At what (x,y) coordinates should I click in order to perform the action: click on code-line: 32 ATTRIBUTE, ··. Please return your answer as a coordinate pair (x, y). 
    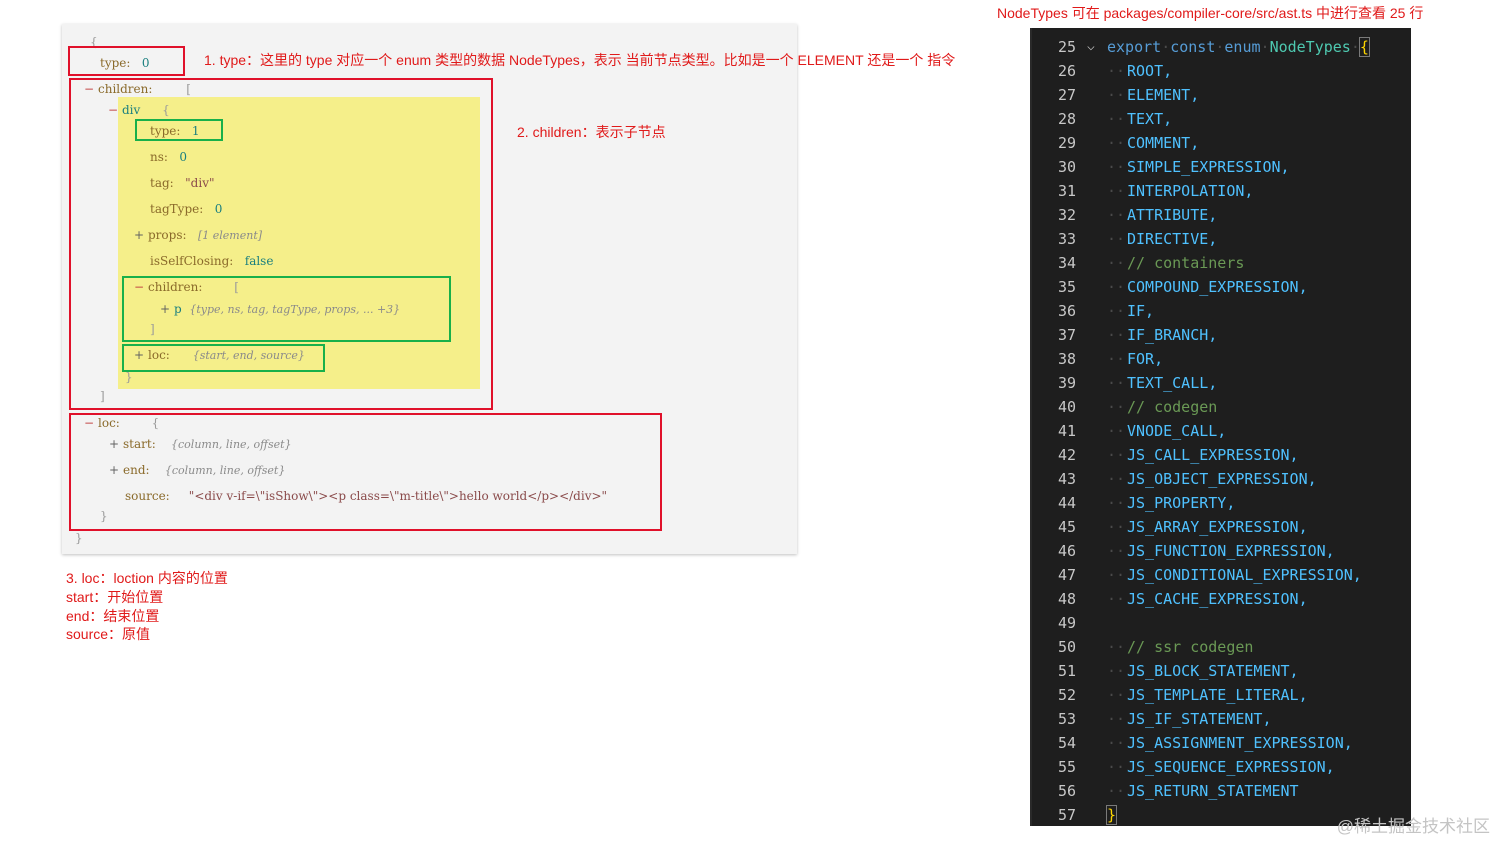
    Looking at the image, I should click on (1221, 215).